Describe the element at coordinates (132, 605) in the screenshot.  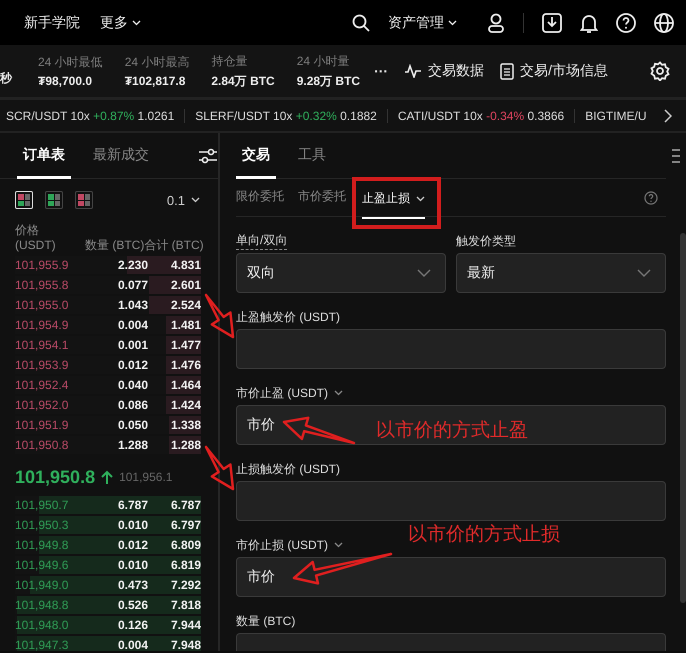
I see `amount-cell-text: 0.526` at that location.